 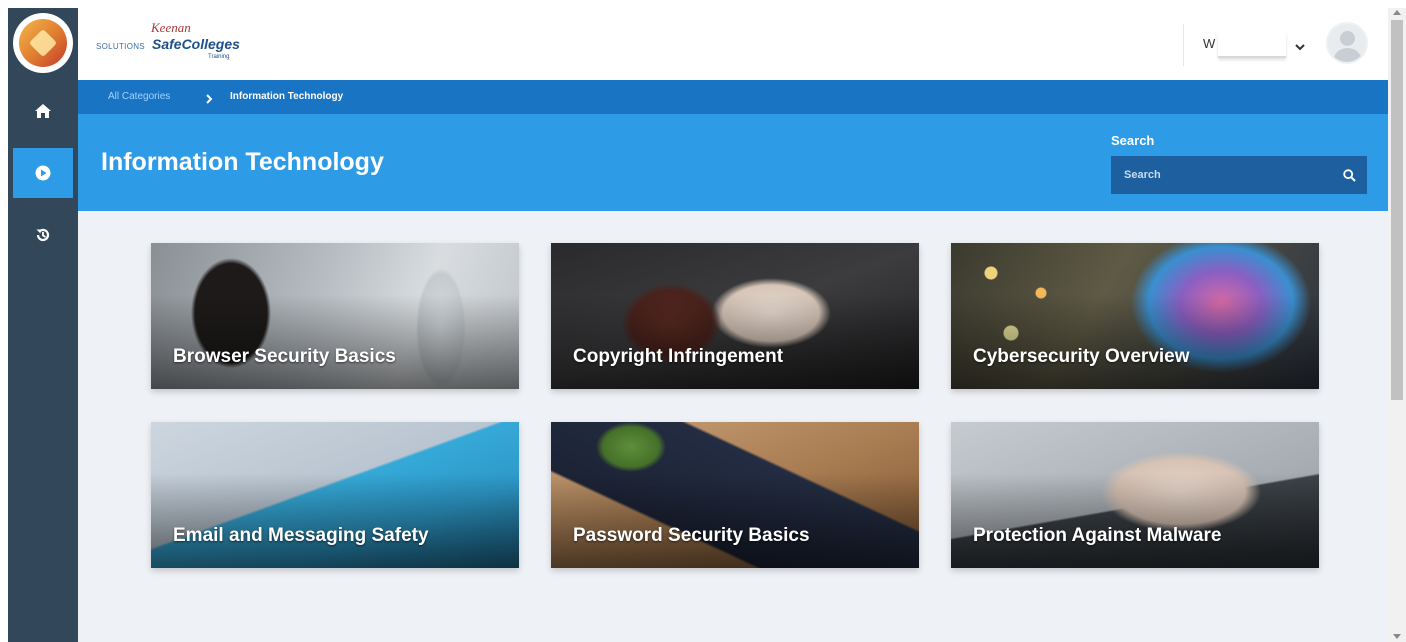 I want to click on user-name-redaction, so click(x=1252, y=45).